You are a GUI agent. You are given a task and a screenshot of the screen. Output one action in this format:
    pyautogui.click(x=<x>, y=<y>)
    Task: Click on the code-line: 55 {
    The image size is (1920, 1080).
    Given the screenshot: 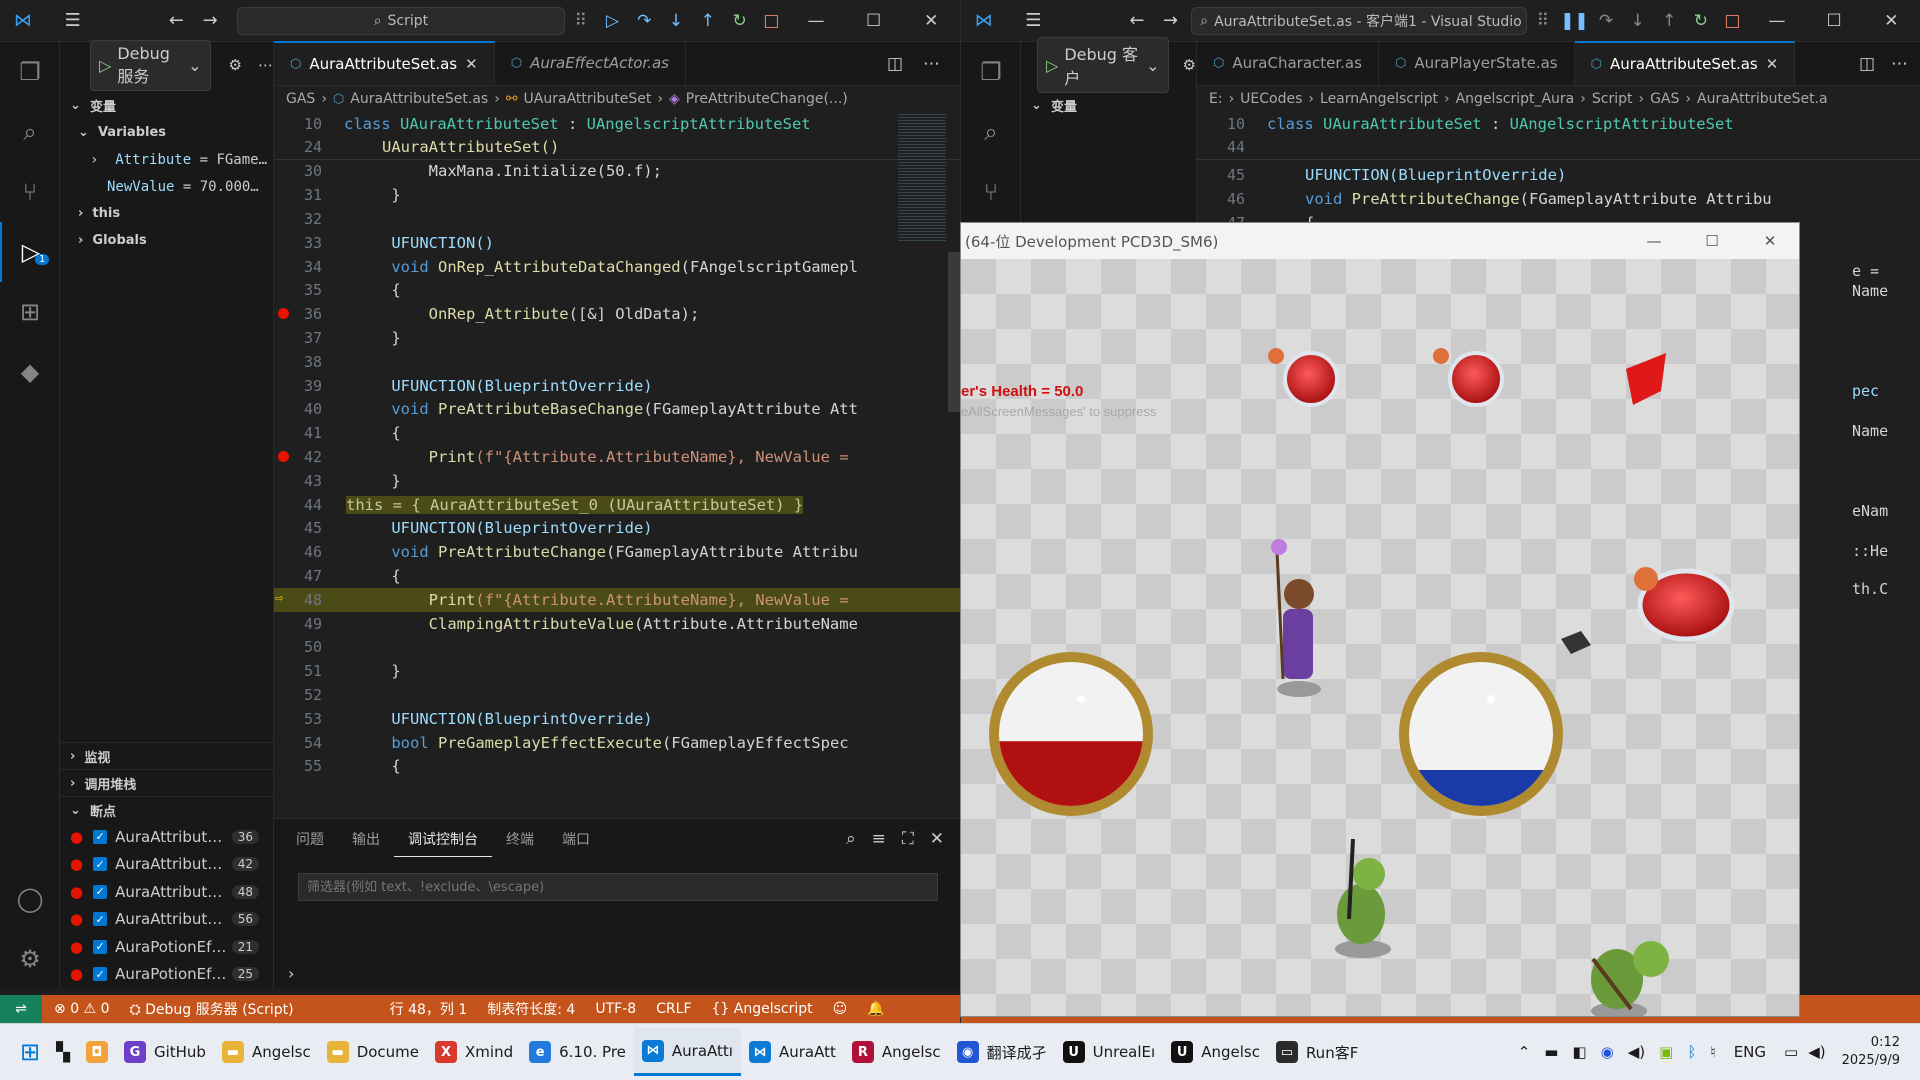 What is the action you would take?
    pyautogui.click(x=617, y=767)
    